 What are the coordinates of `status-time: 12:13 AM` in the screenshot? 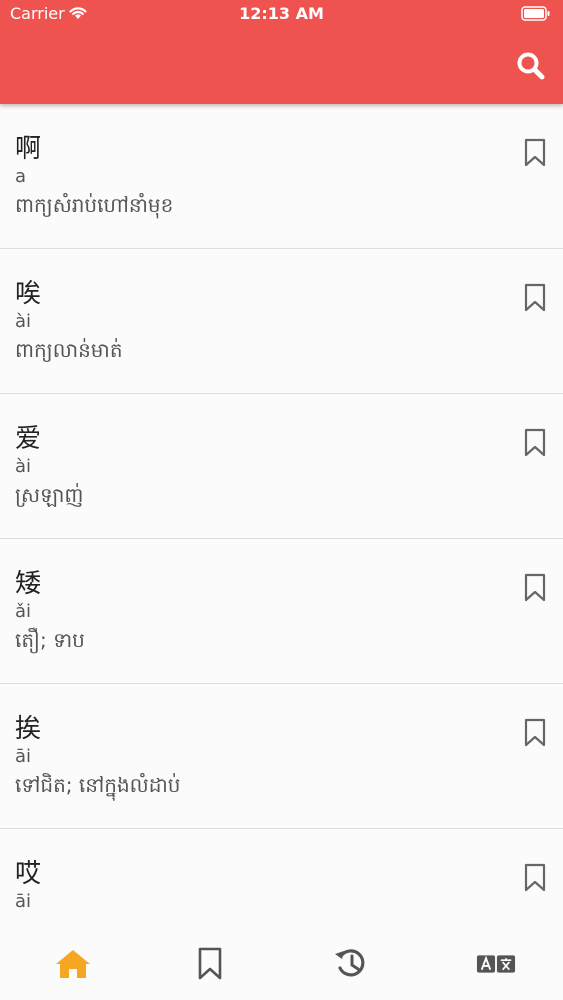 It's located at (281, 13).